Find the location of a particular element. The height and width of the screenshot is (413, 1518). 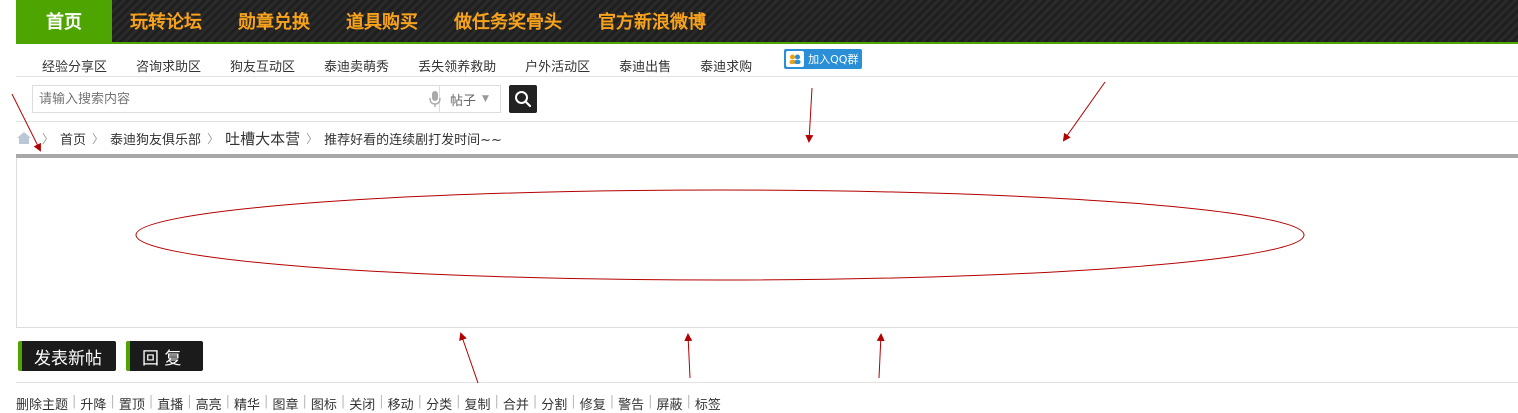

nav-home: 首页 is located at coordinates (64, 21).